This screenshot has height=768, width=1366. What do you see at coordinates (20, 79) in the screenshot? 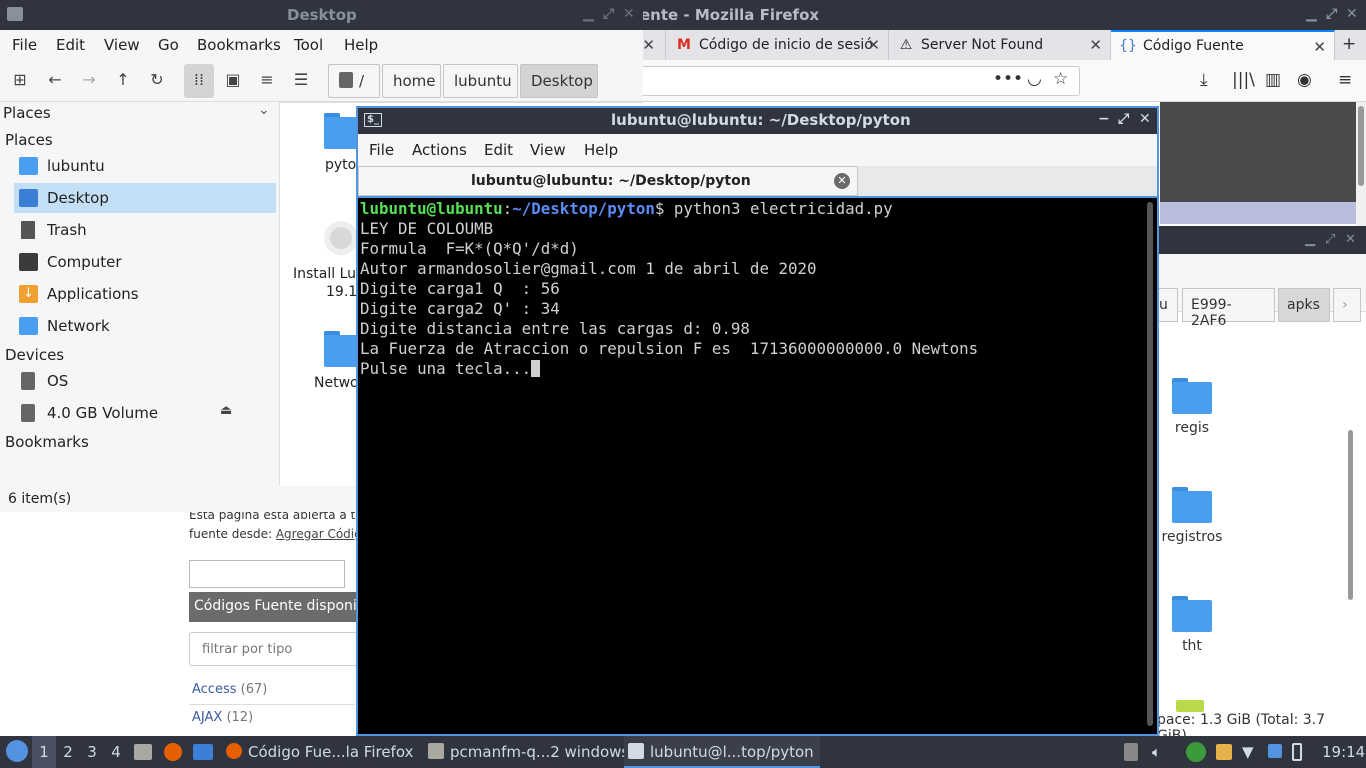
I see `new-tab-icon: ⊞` at bounding box center [20, 79].